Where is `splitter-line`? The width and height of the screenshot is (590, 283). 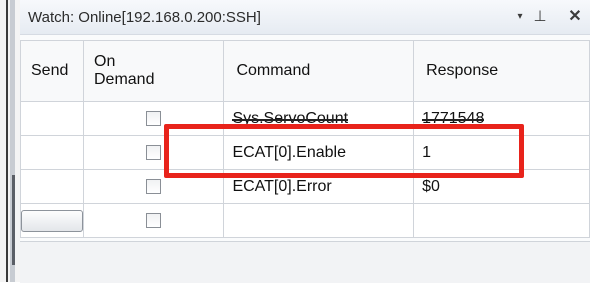 splitter-line is located at coordinates (7, 141).